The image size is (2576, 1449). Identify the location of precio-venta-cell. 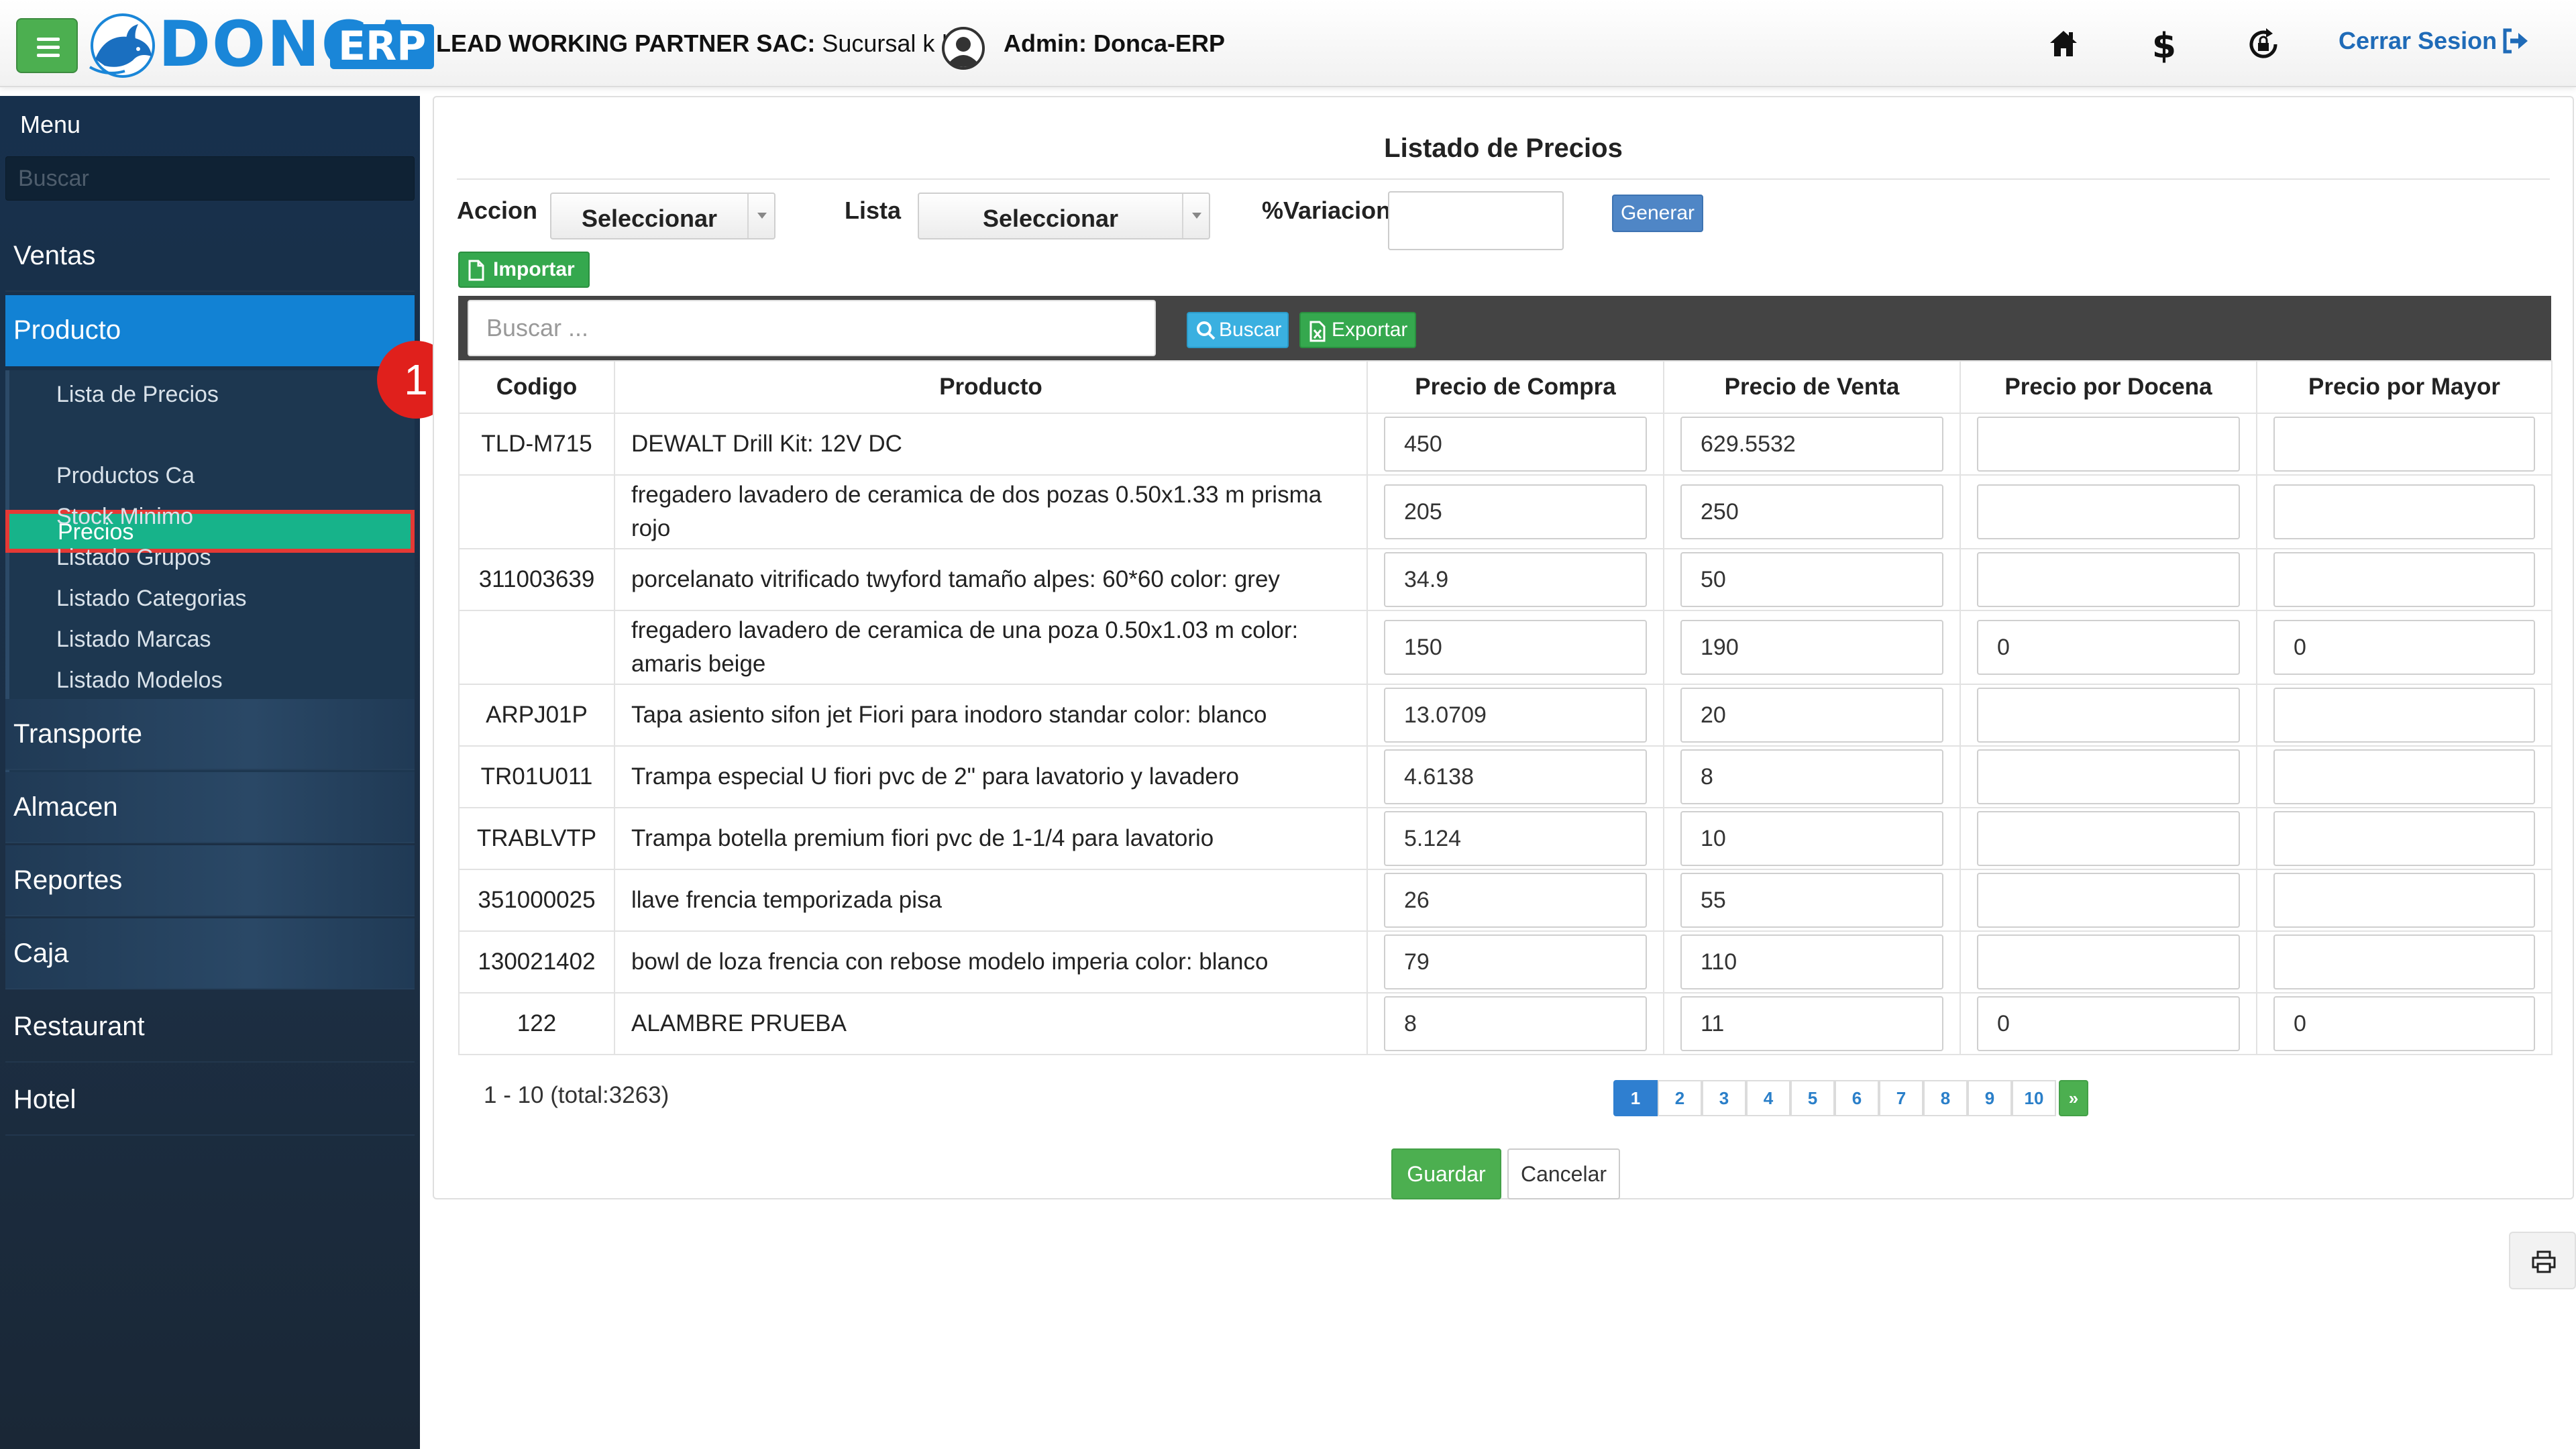
(1812, 647).